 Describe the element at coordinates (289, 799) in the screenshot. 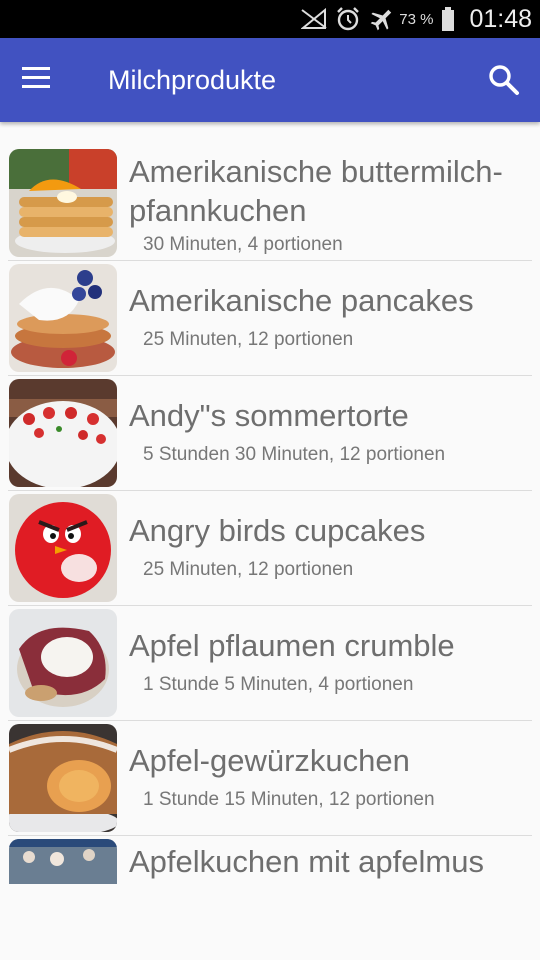

I see `recipe-meta: 1 Stunde 15 Minuten, 12 portionen` at that location.